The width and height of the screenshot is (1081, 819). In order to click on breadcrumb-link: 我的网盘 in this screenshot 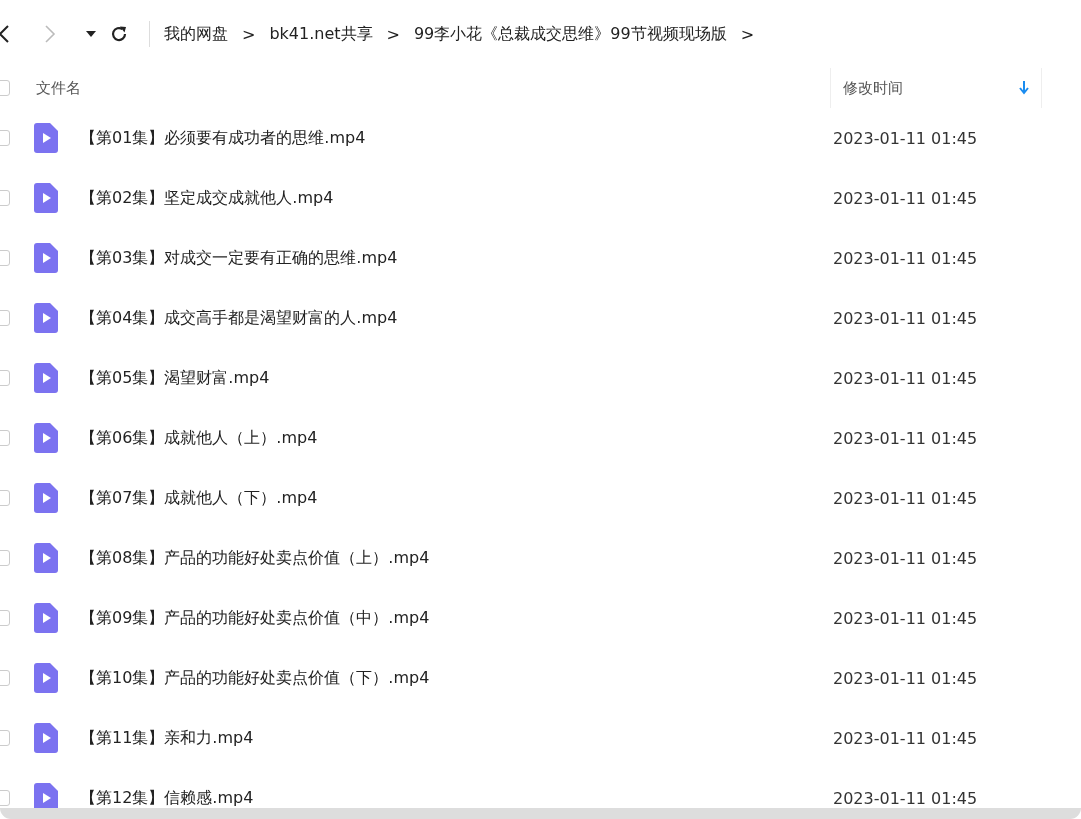, I will do `click(196, 34)`.